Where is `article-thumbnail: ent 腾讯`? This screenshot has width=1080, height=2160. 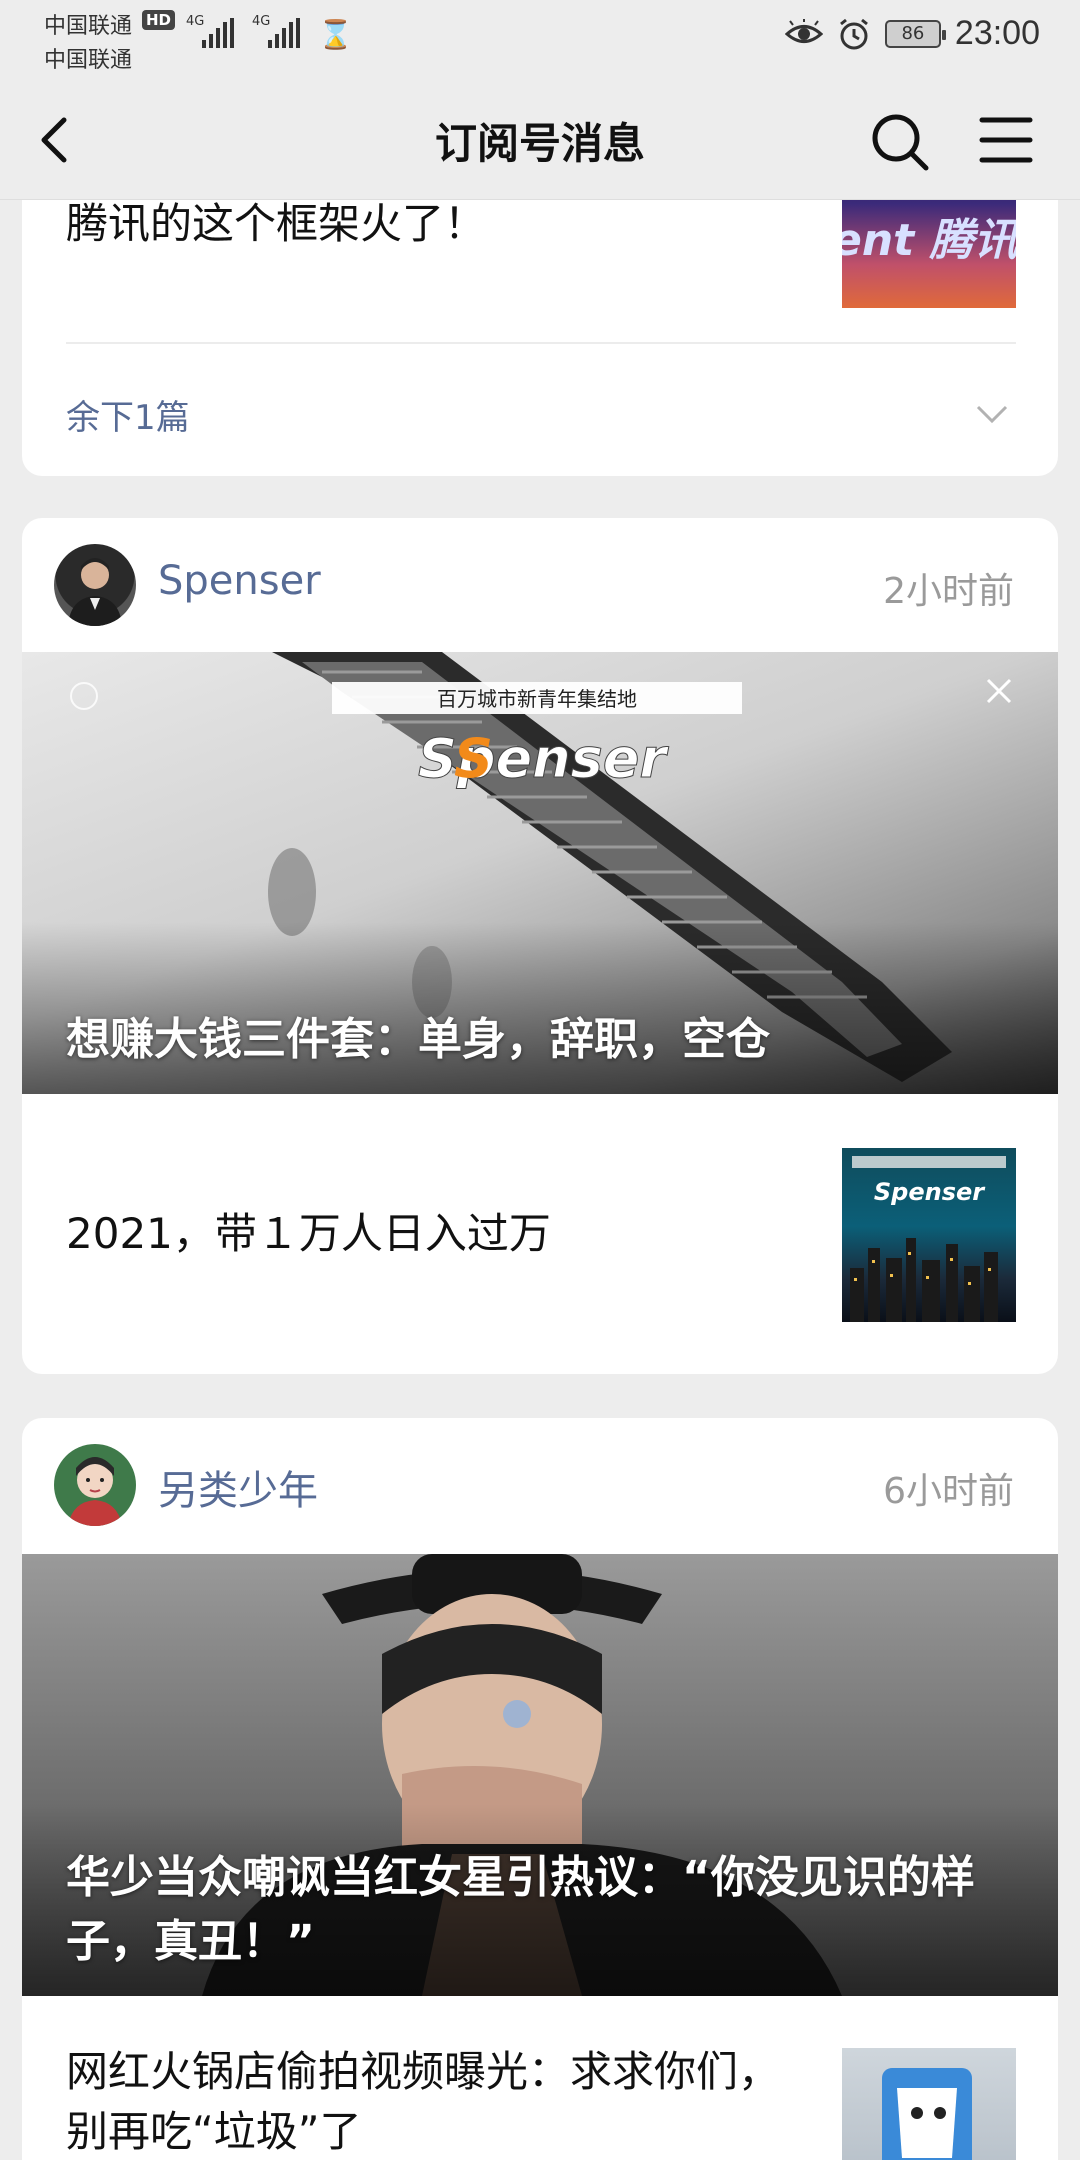 article-thumbnail: ent 腾讯 is located at coordinates (929, 254).